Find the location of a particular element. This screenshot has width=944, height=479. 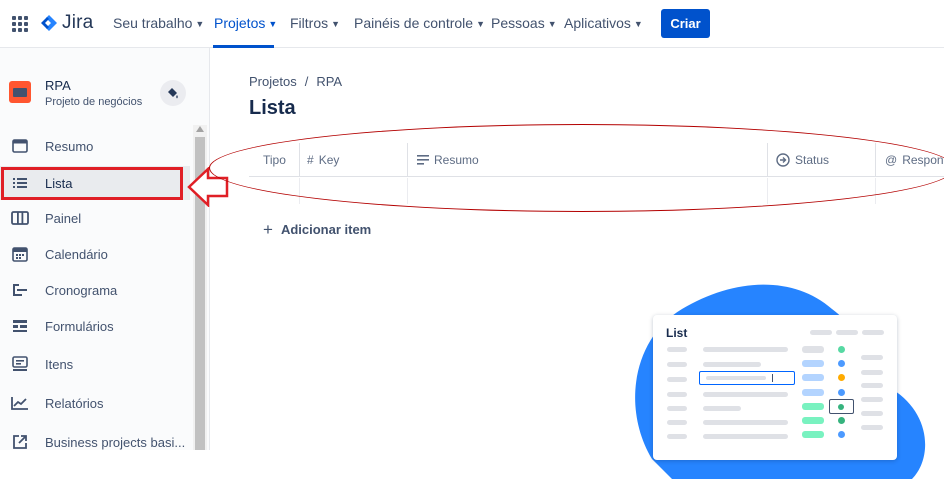

nav-your-work: Seu trabalho ▼ is located at coordinates (158, 23).